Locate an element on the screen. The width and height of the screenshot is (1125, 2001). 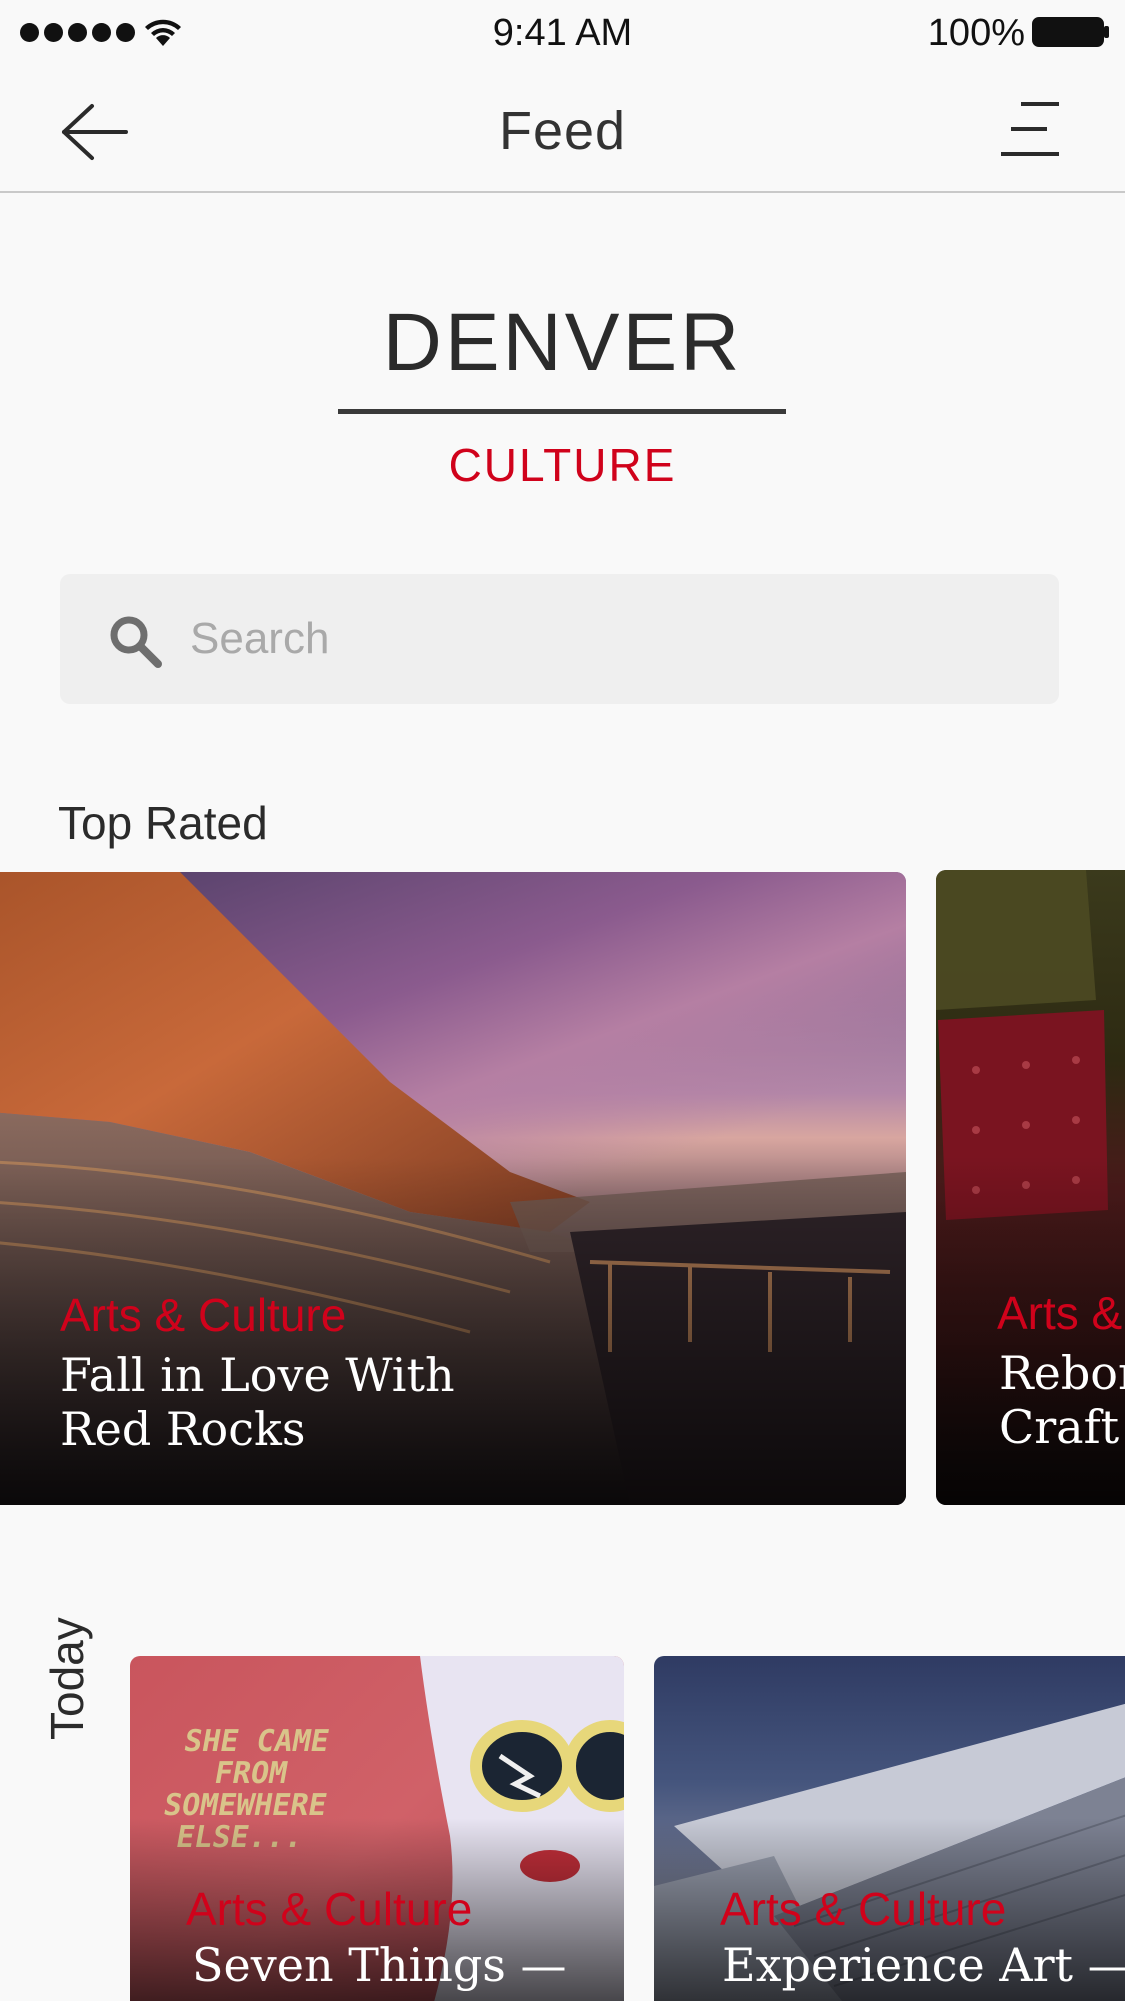
search-icon is located at coordinates (136, 642).